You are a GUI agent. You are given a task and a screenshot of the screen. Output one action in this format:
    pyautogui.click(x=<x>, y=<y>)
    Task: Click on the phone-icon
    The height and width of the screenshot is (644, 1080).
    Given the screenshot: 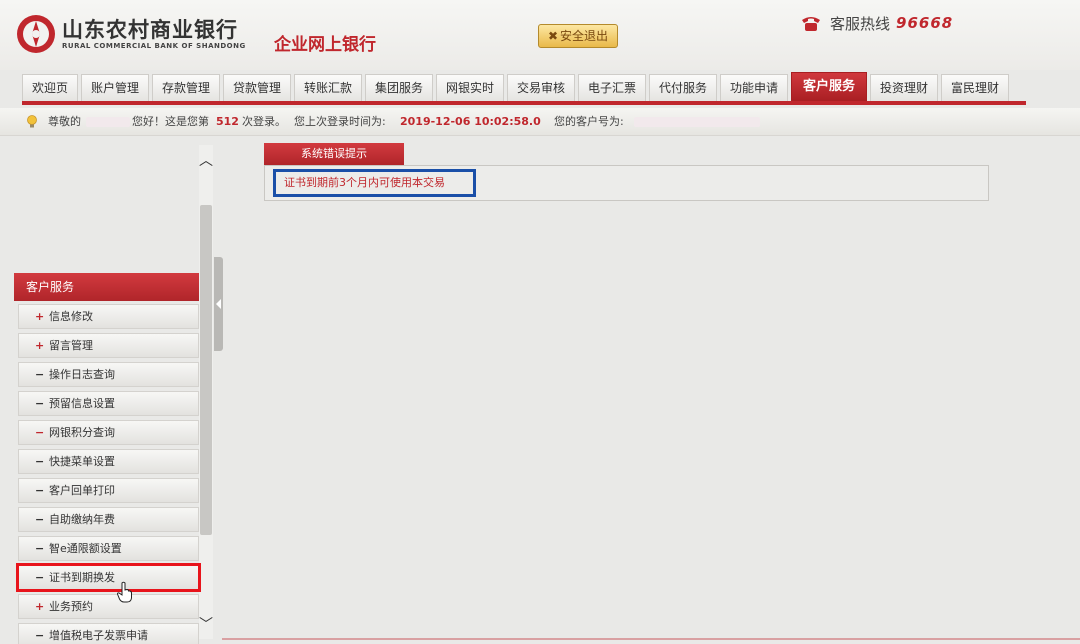 What is the action you would take?
    pyautogui.click(x=811, y=24)
    